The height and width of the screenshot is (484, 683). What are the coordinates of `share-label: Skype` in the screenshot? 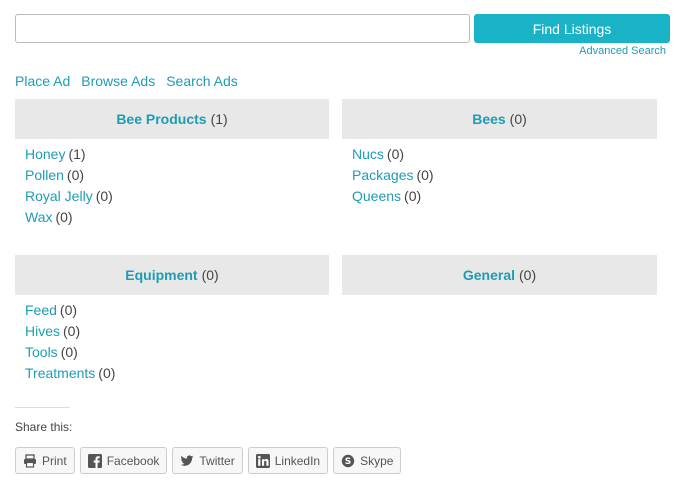 It's located at (377, 460).